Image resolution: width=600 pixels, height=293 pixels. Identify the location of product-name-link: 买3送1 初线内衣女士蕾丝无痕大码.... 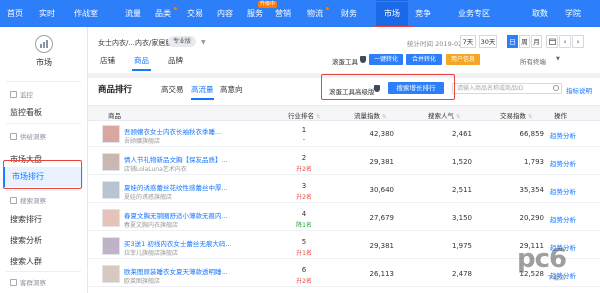
(179, 243).